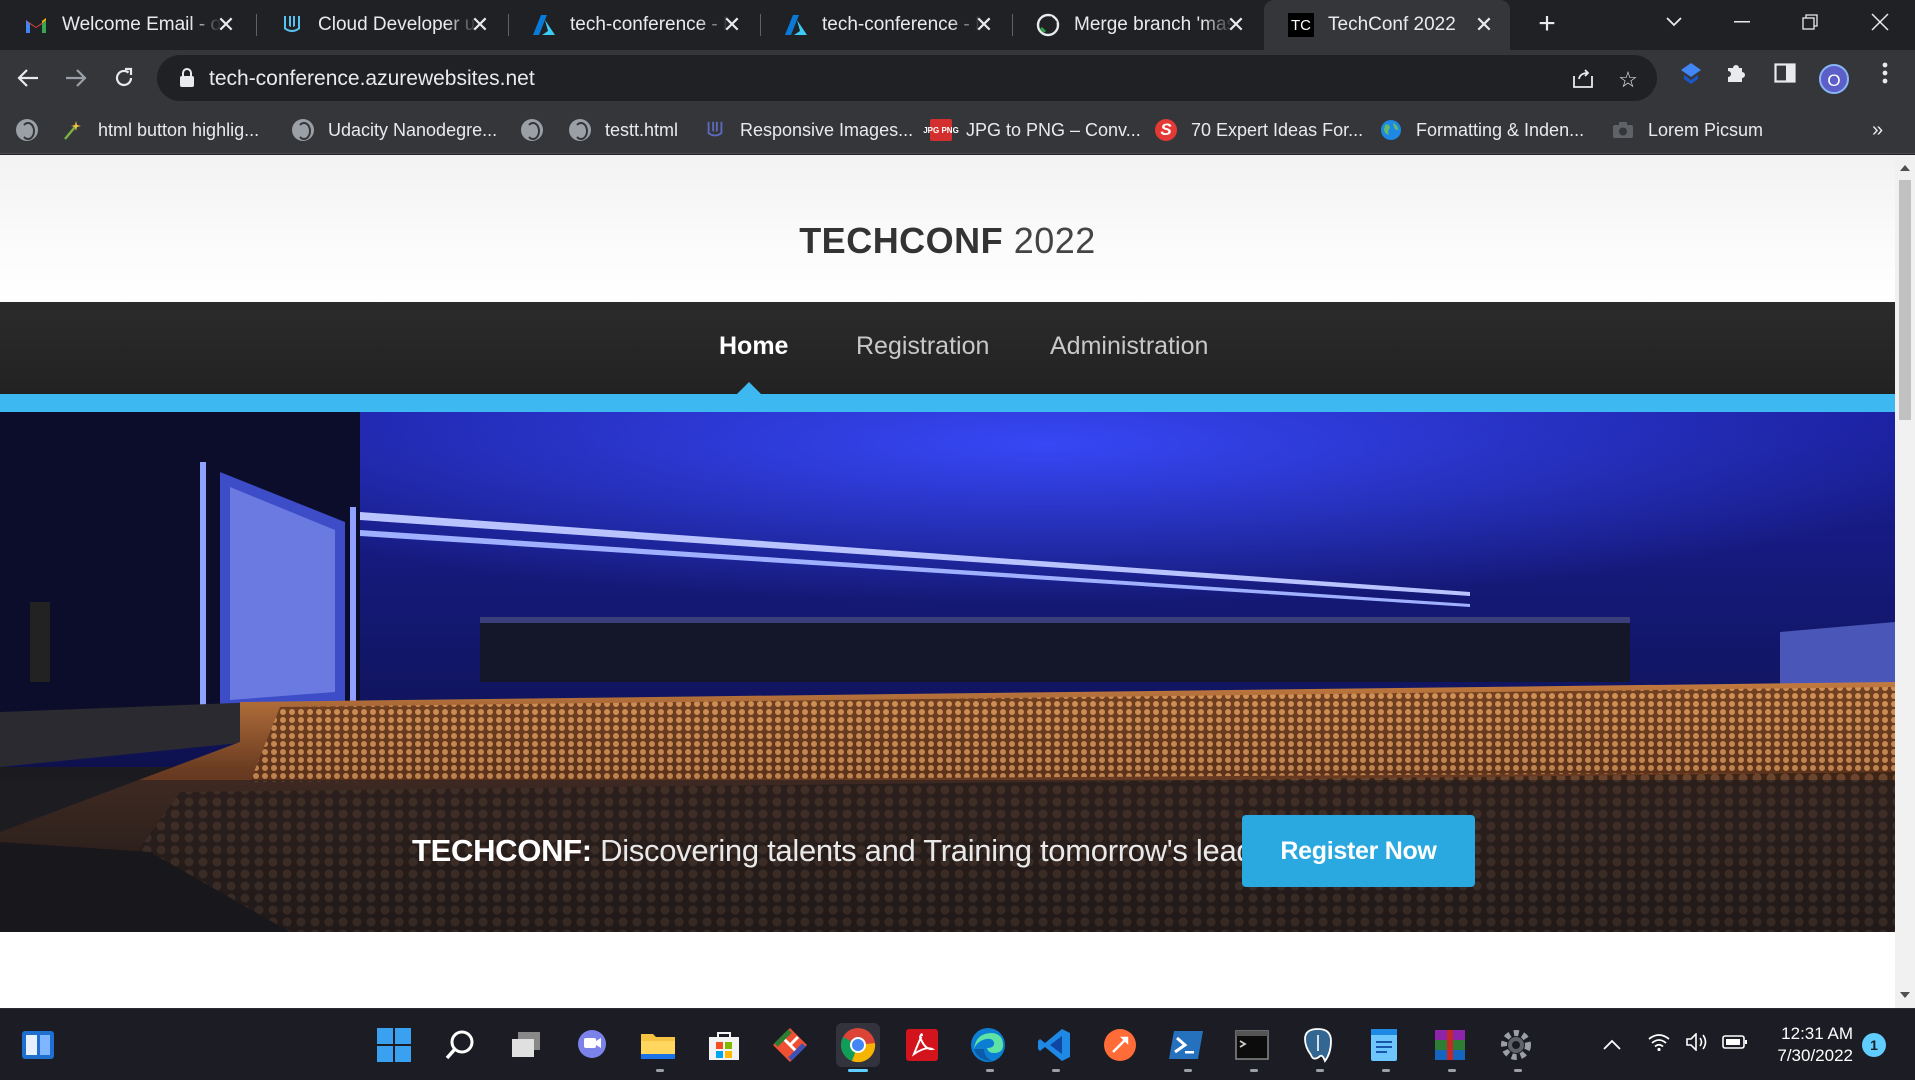 The image size is (1915, 1080). I want to click on puzzle-extensions-icon, so click(1737, 76).